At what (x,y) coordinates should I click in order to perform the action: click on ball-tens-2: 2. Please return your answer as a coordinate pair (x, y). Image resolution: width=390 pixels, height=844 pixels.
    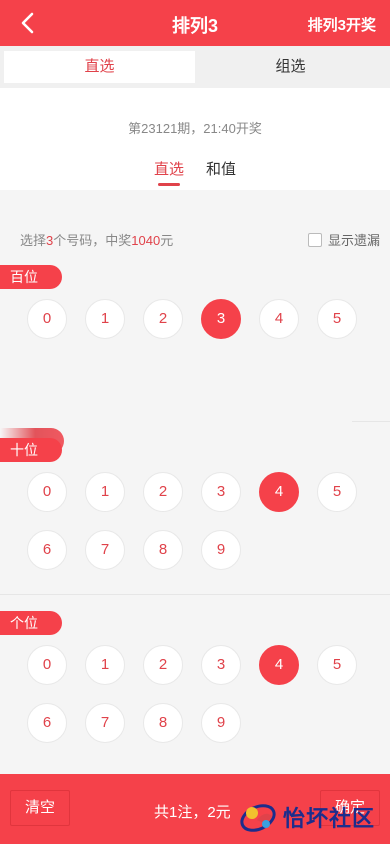
    Looking at the image, I should click on (163, 492).